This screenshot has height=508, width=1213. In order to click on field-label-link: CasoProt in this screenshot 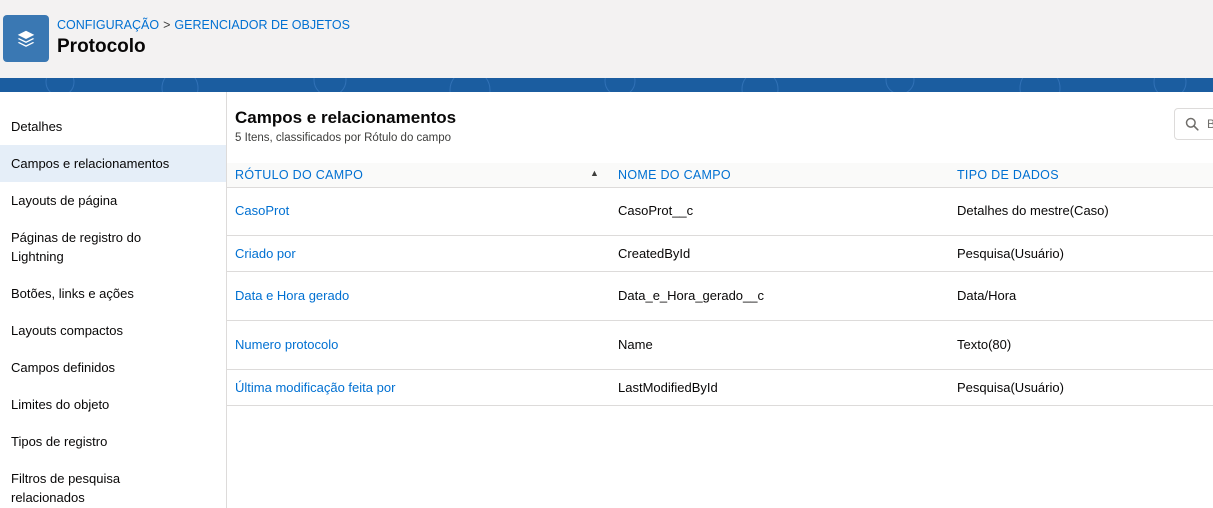, I will do `click(262, 210)`.